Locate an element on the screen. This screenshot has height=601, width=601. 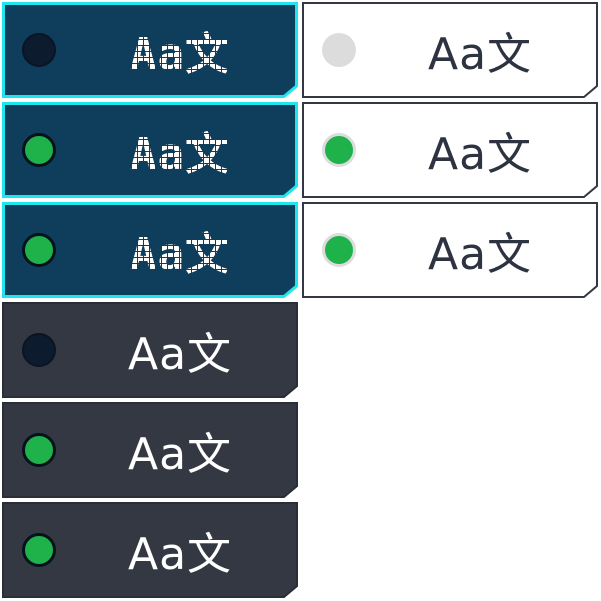
dark-language-toggle-button-1: Aa文 is located at coordinates (150, 350).